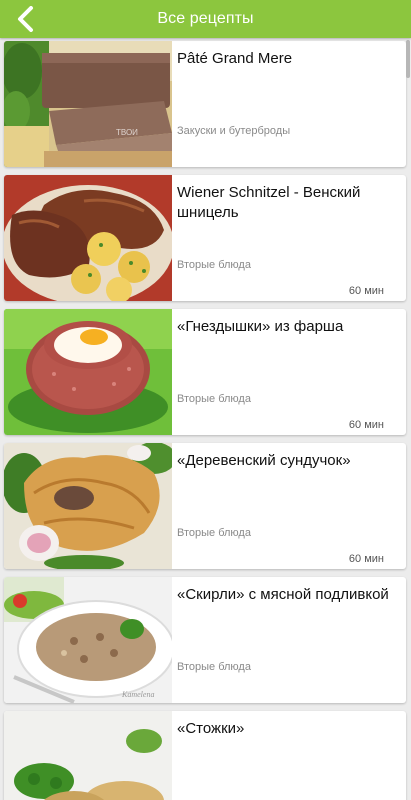  What do you see at coordinates (283, 594) in the screenshot?
I see `recipe-title: «Скирли» с мясной подливкой` at bounding box center [283, 594].